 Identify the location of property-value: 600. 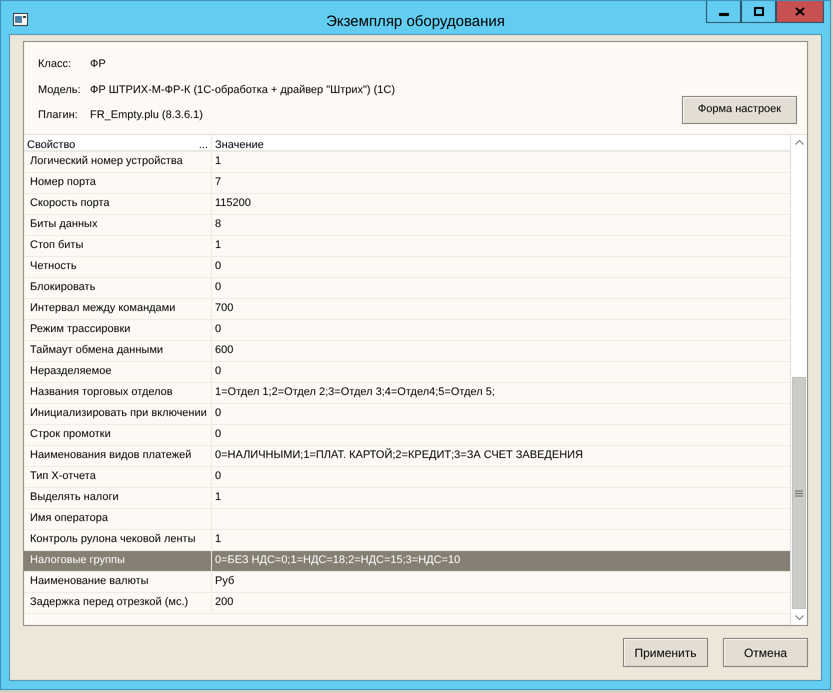
(224, 350).